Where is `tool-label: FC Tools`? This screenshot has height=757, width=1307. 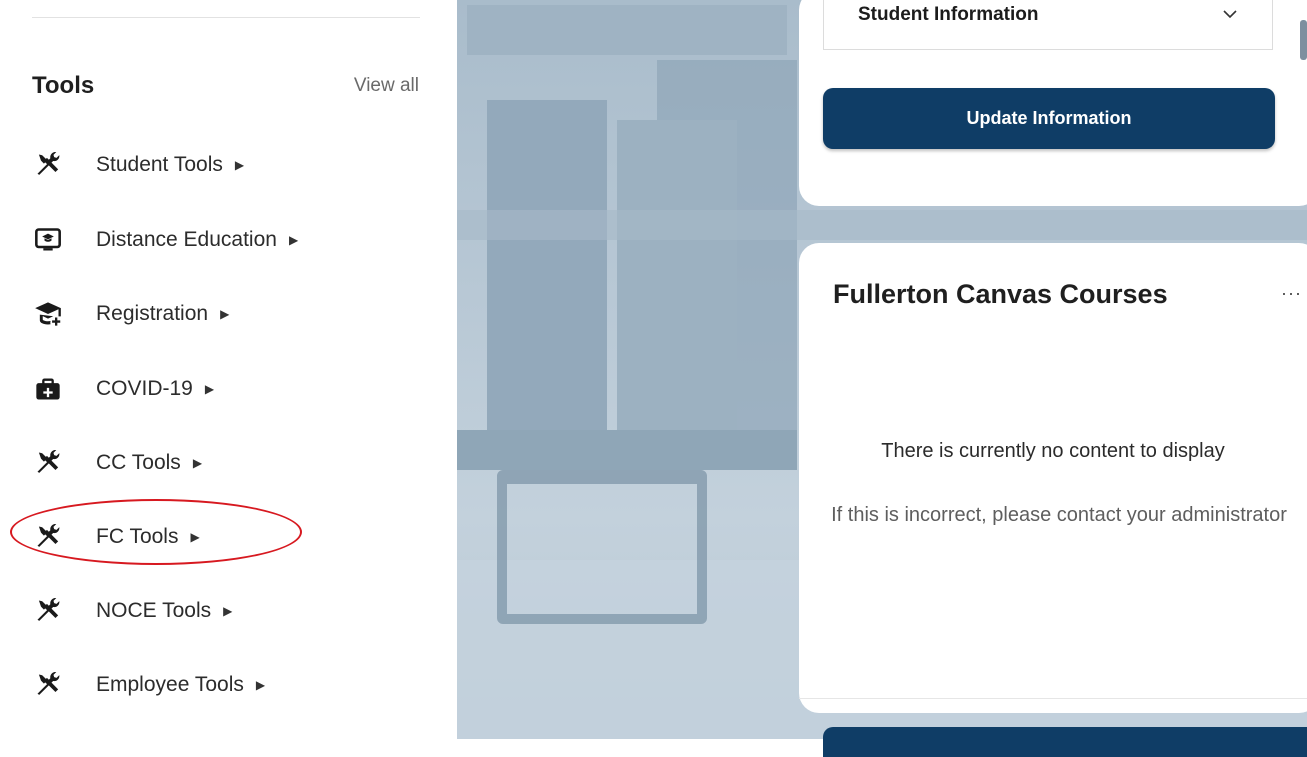
tool-label: FC Tools is located at coordinates (137, 536).